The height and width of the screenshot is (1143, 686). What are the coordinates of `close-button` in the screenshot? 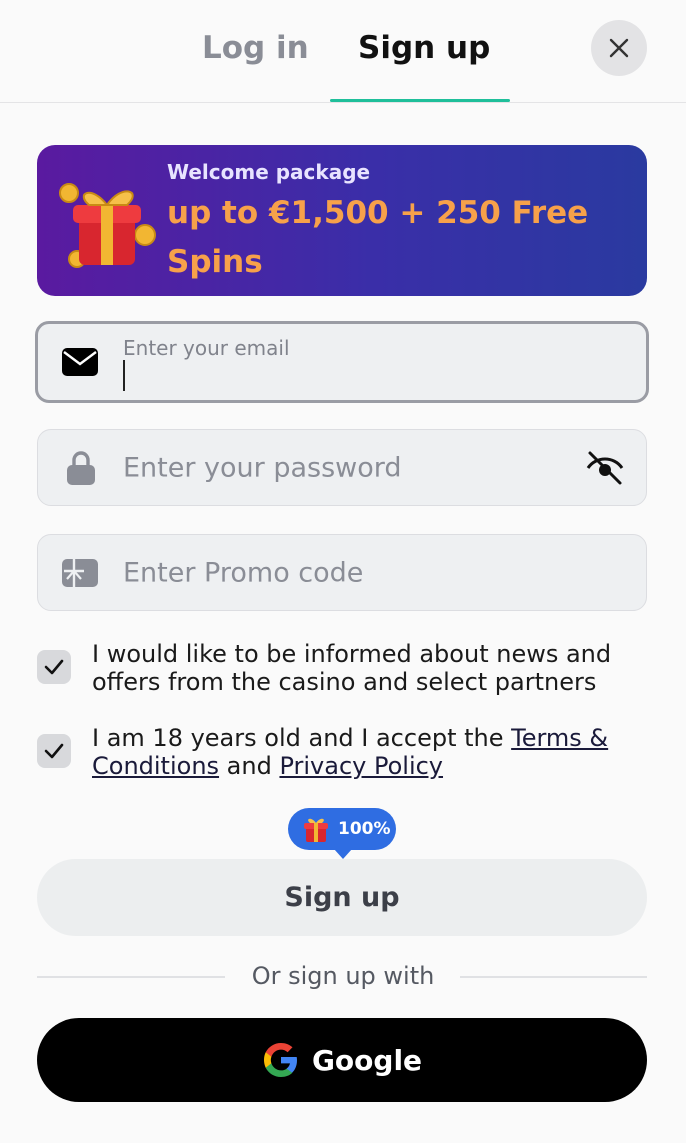 It's located at (619, 48).